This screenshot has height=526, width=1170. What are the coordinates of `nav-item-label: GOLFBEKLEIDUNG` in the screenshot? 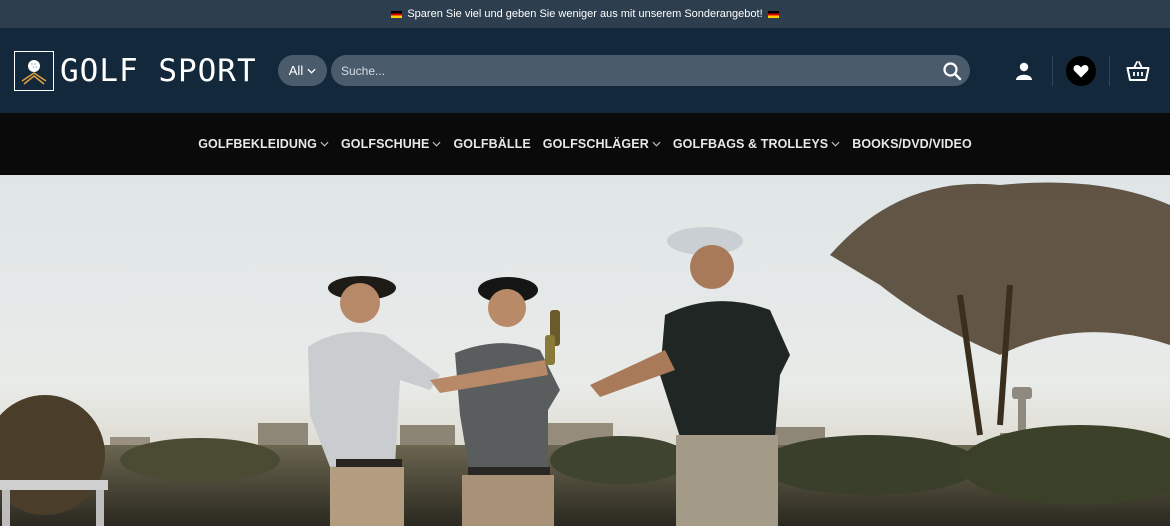 It's located at (257, 144).